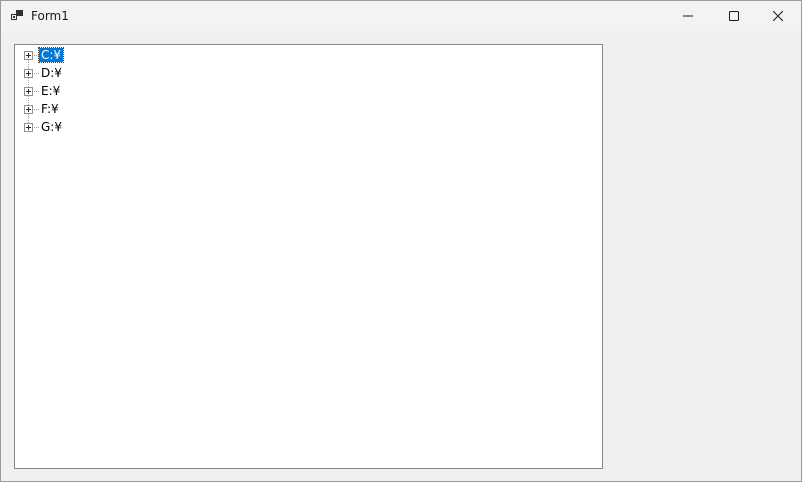 This screenshot has width=802, height=482. I want to click on tree-node-label: D:¥, so click(51, 73).